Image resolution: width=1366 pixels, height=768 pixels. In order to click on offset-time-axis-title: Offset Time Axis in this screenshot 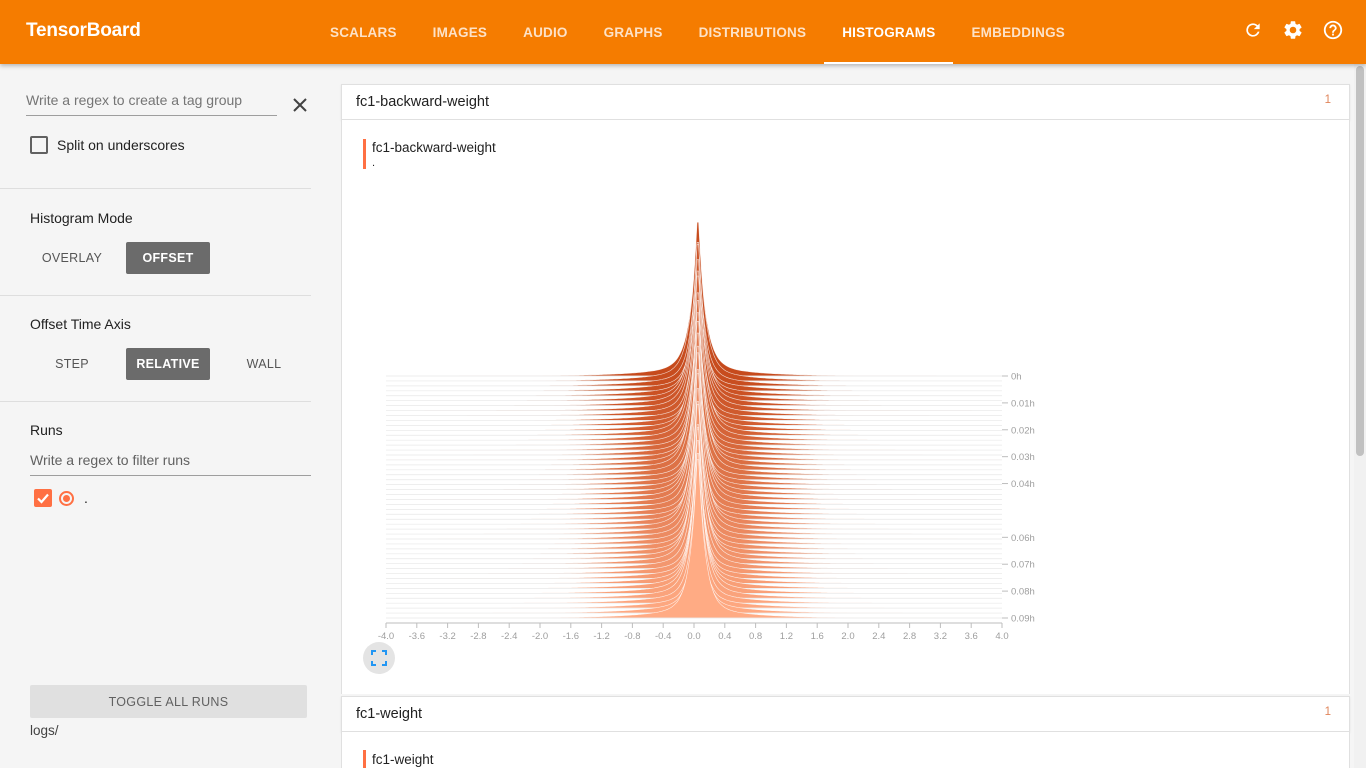, I will do `click(80, 324)`.